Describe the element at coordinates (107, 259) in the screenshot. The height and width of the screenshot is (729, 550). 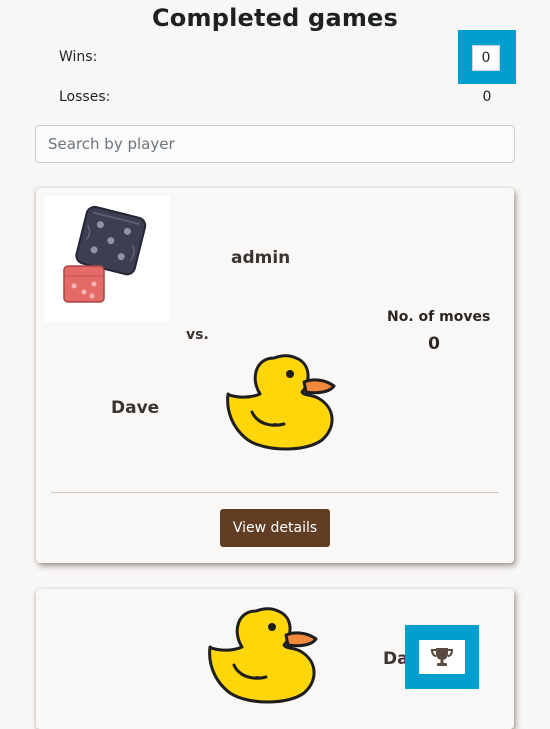
I see `dice-icon` at that location.